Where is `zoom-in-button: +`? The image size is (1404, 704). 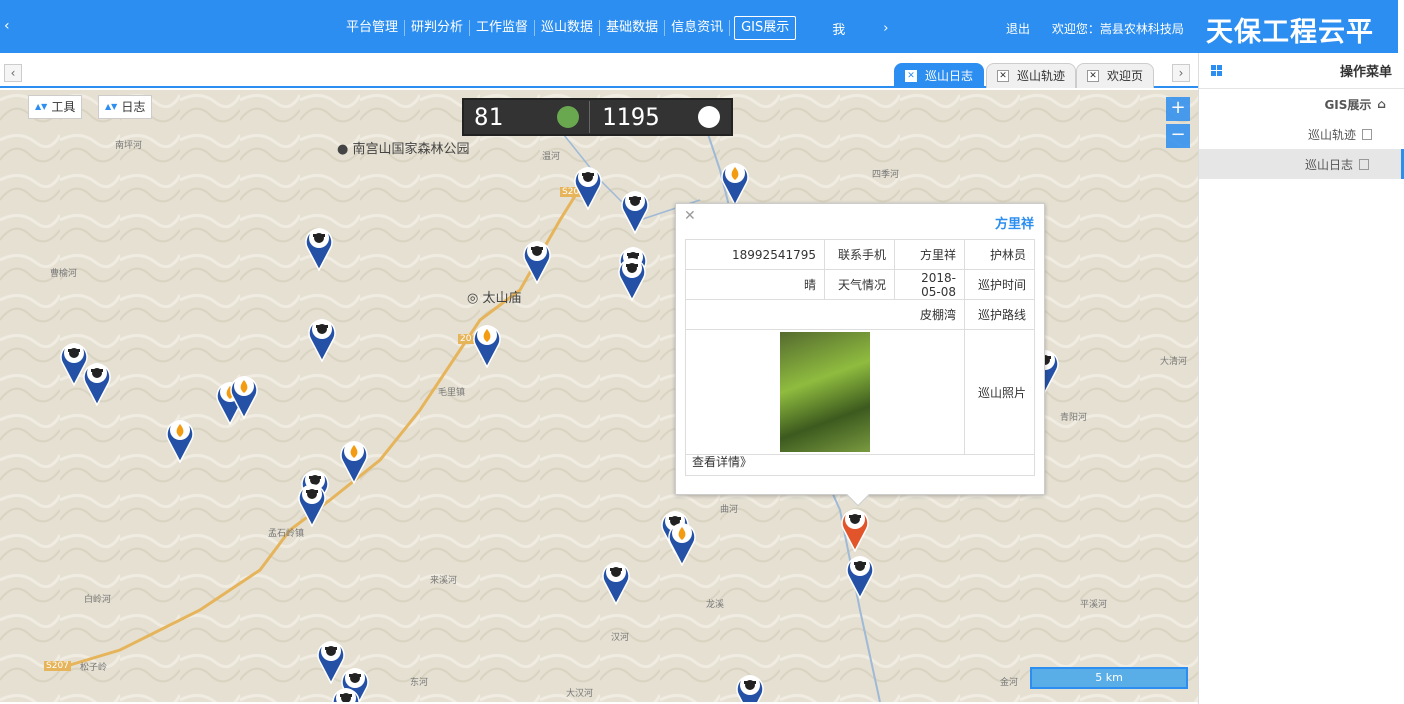 zoom-in-button: + is located at coordinates (1178, 109).